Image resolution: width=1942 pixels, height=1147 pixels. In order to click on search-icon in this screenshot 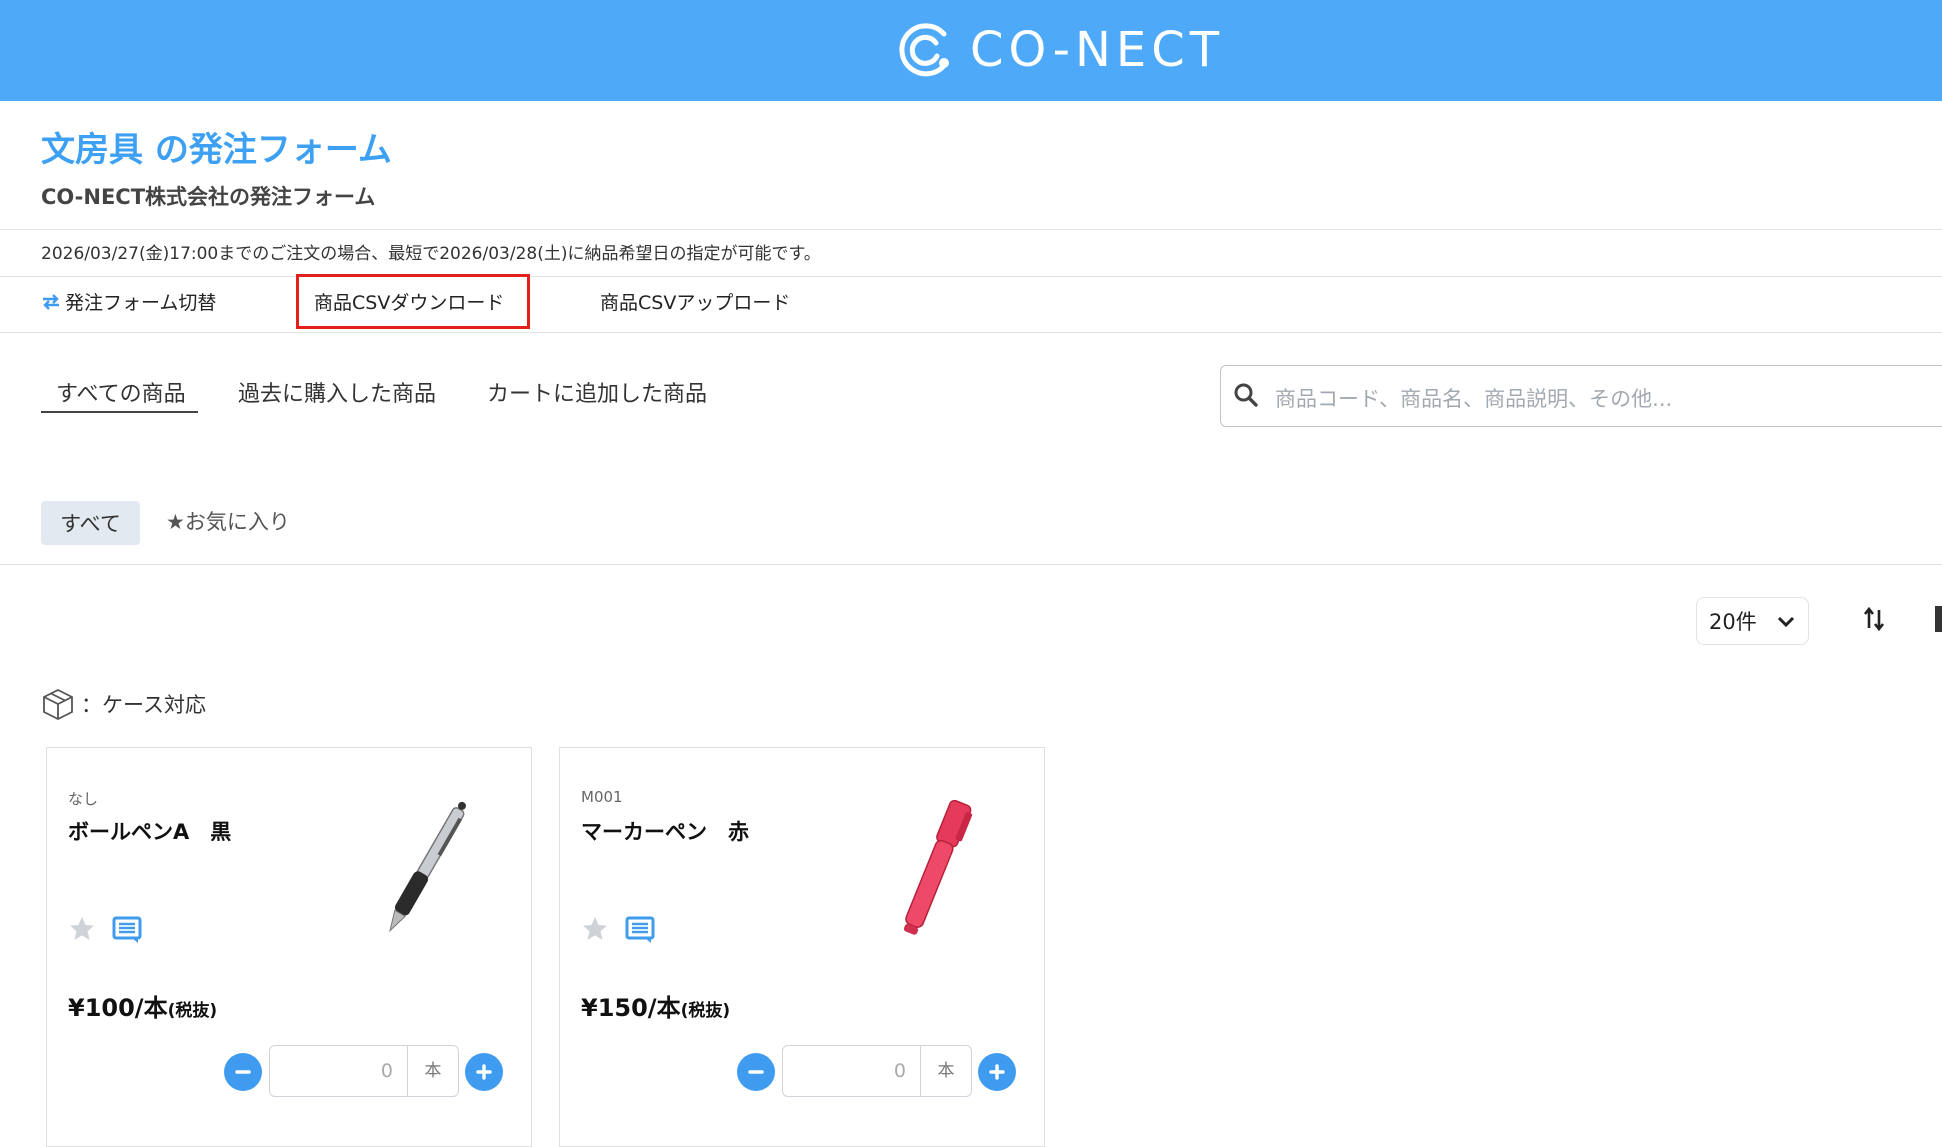, I will do `click(1246, 395)`.